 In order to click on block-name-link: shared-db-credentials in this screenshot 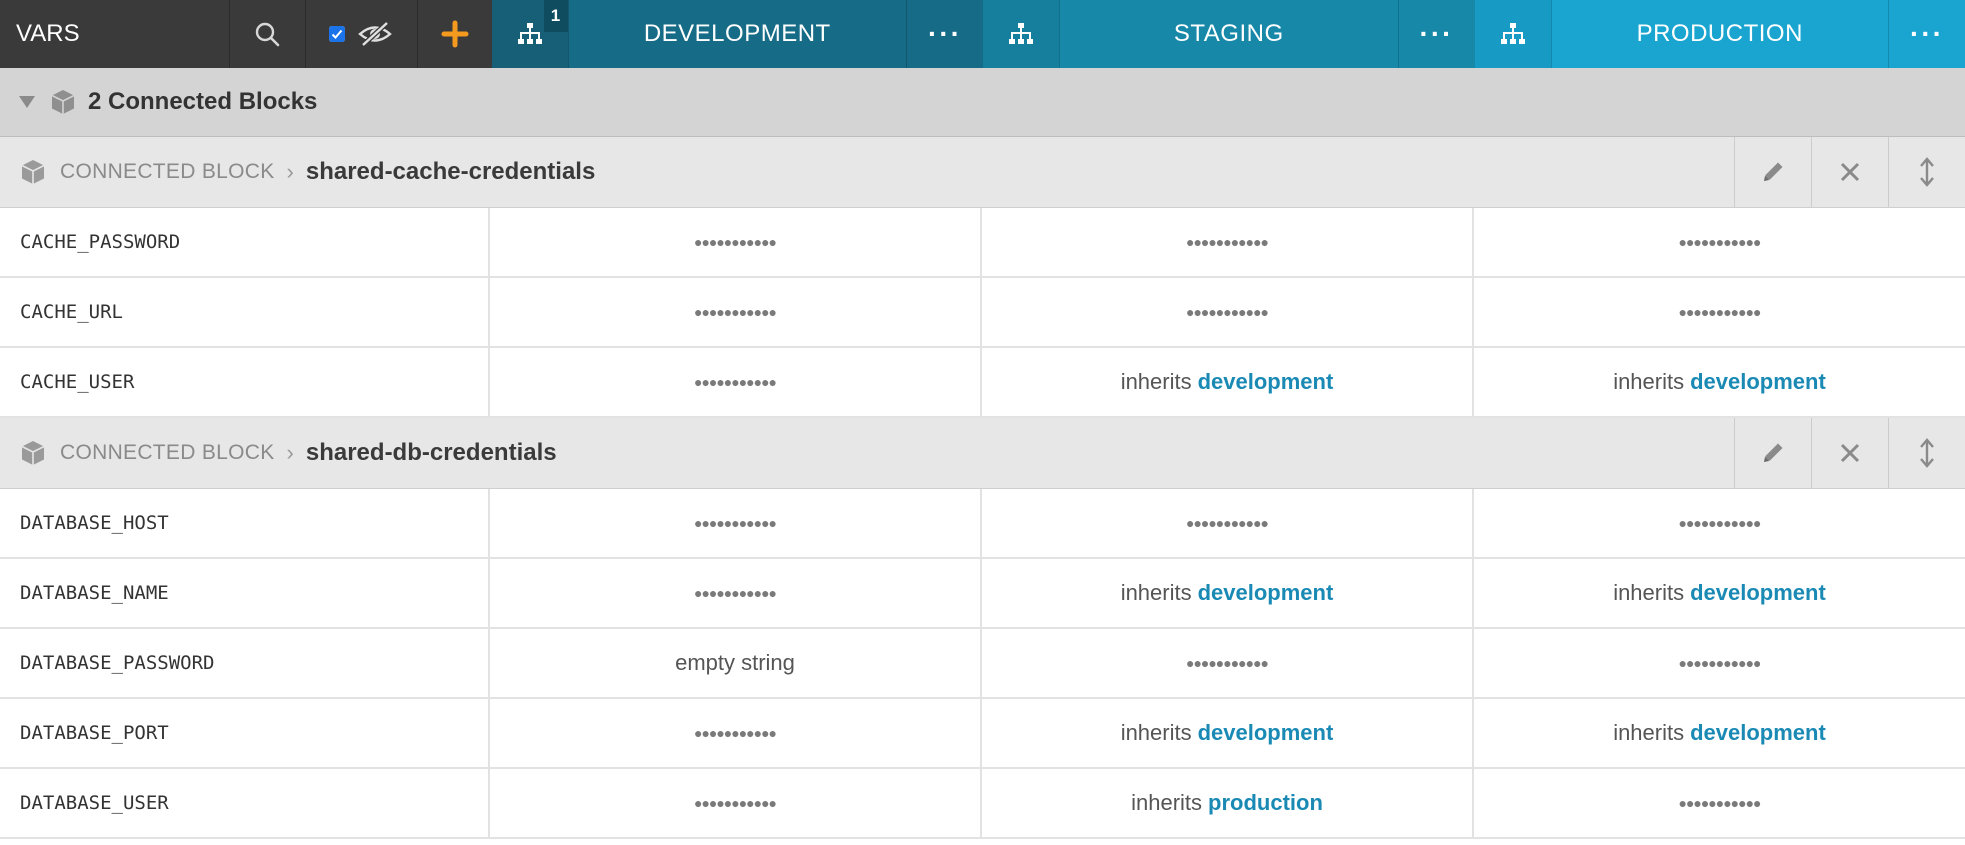, I will do `click(431, 453)`.